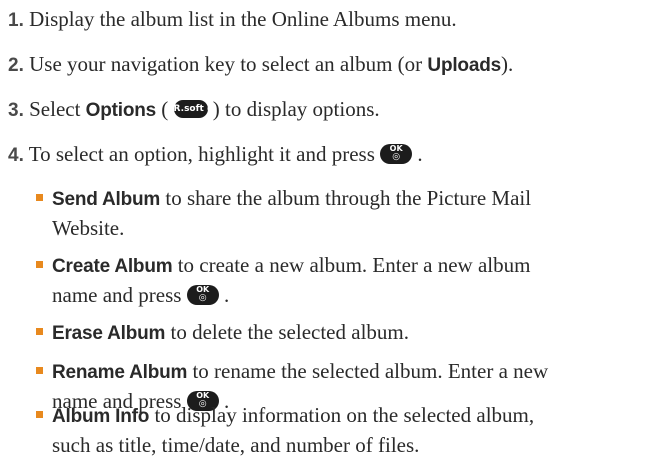 The image size is (647, 460). I want to click on option-title: Erase Album, so click(109, 333).